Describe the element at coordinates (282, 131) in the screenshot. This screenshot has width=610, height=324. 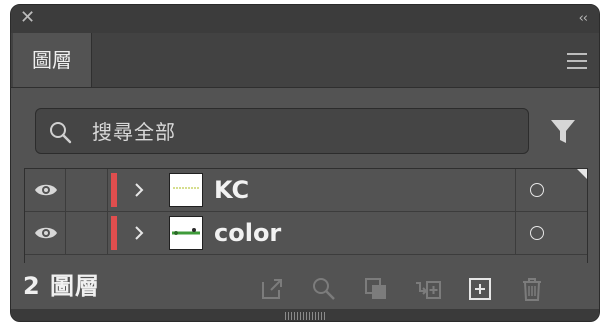
I see `search-field: 搜尋全部` at that location.